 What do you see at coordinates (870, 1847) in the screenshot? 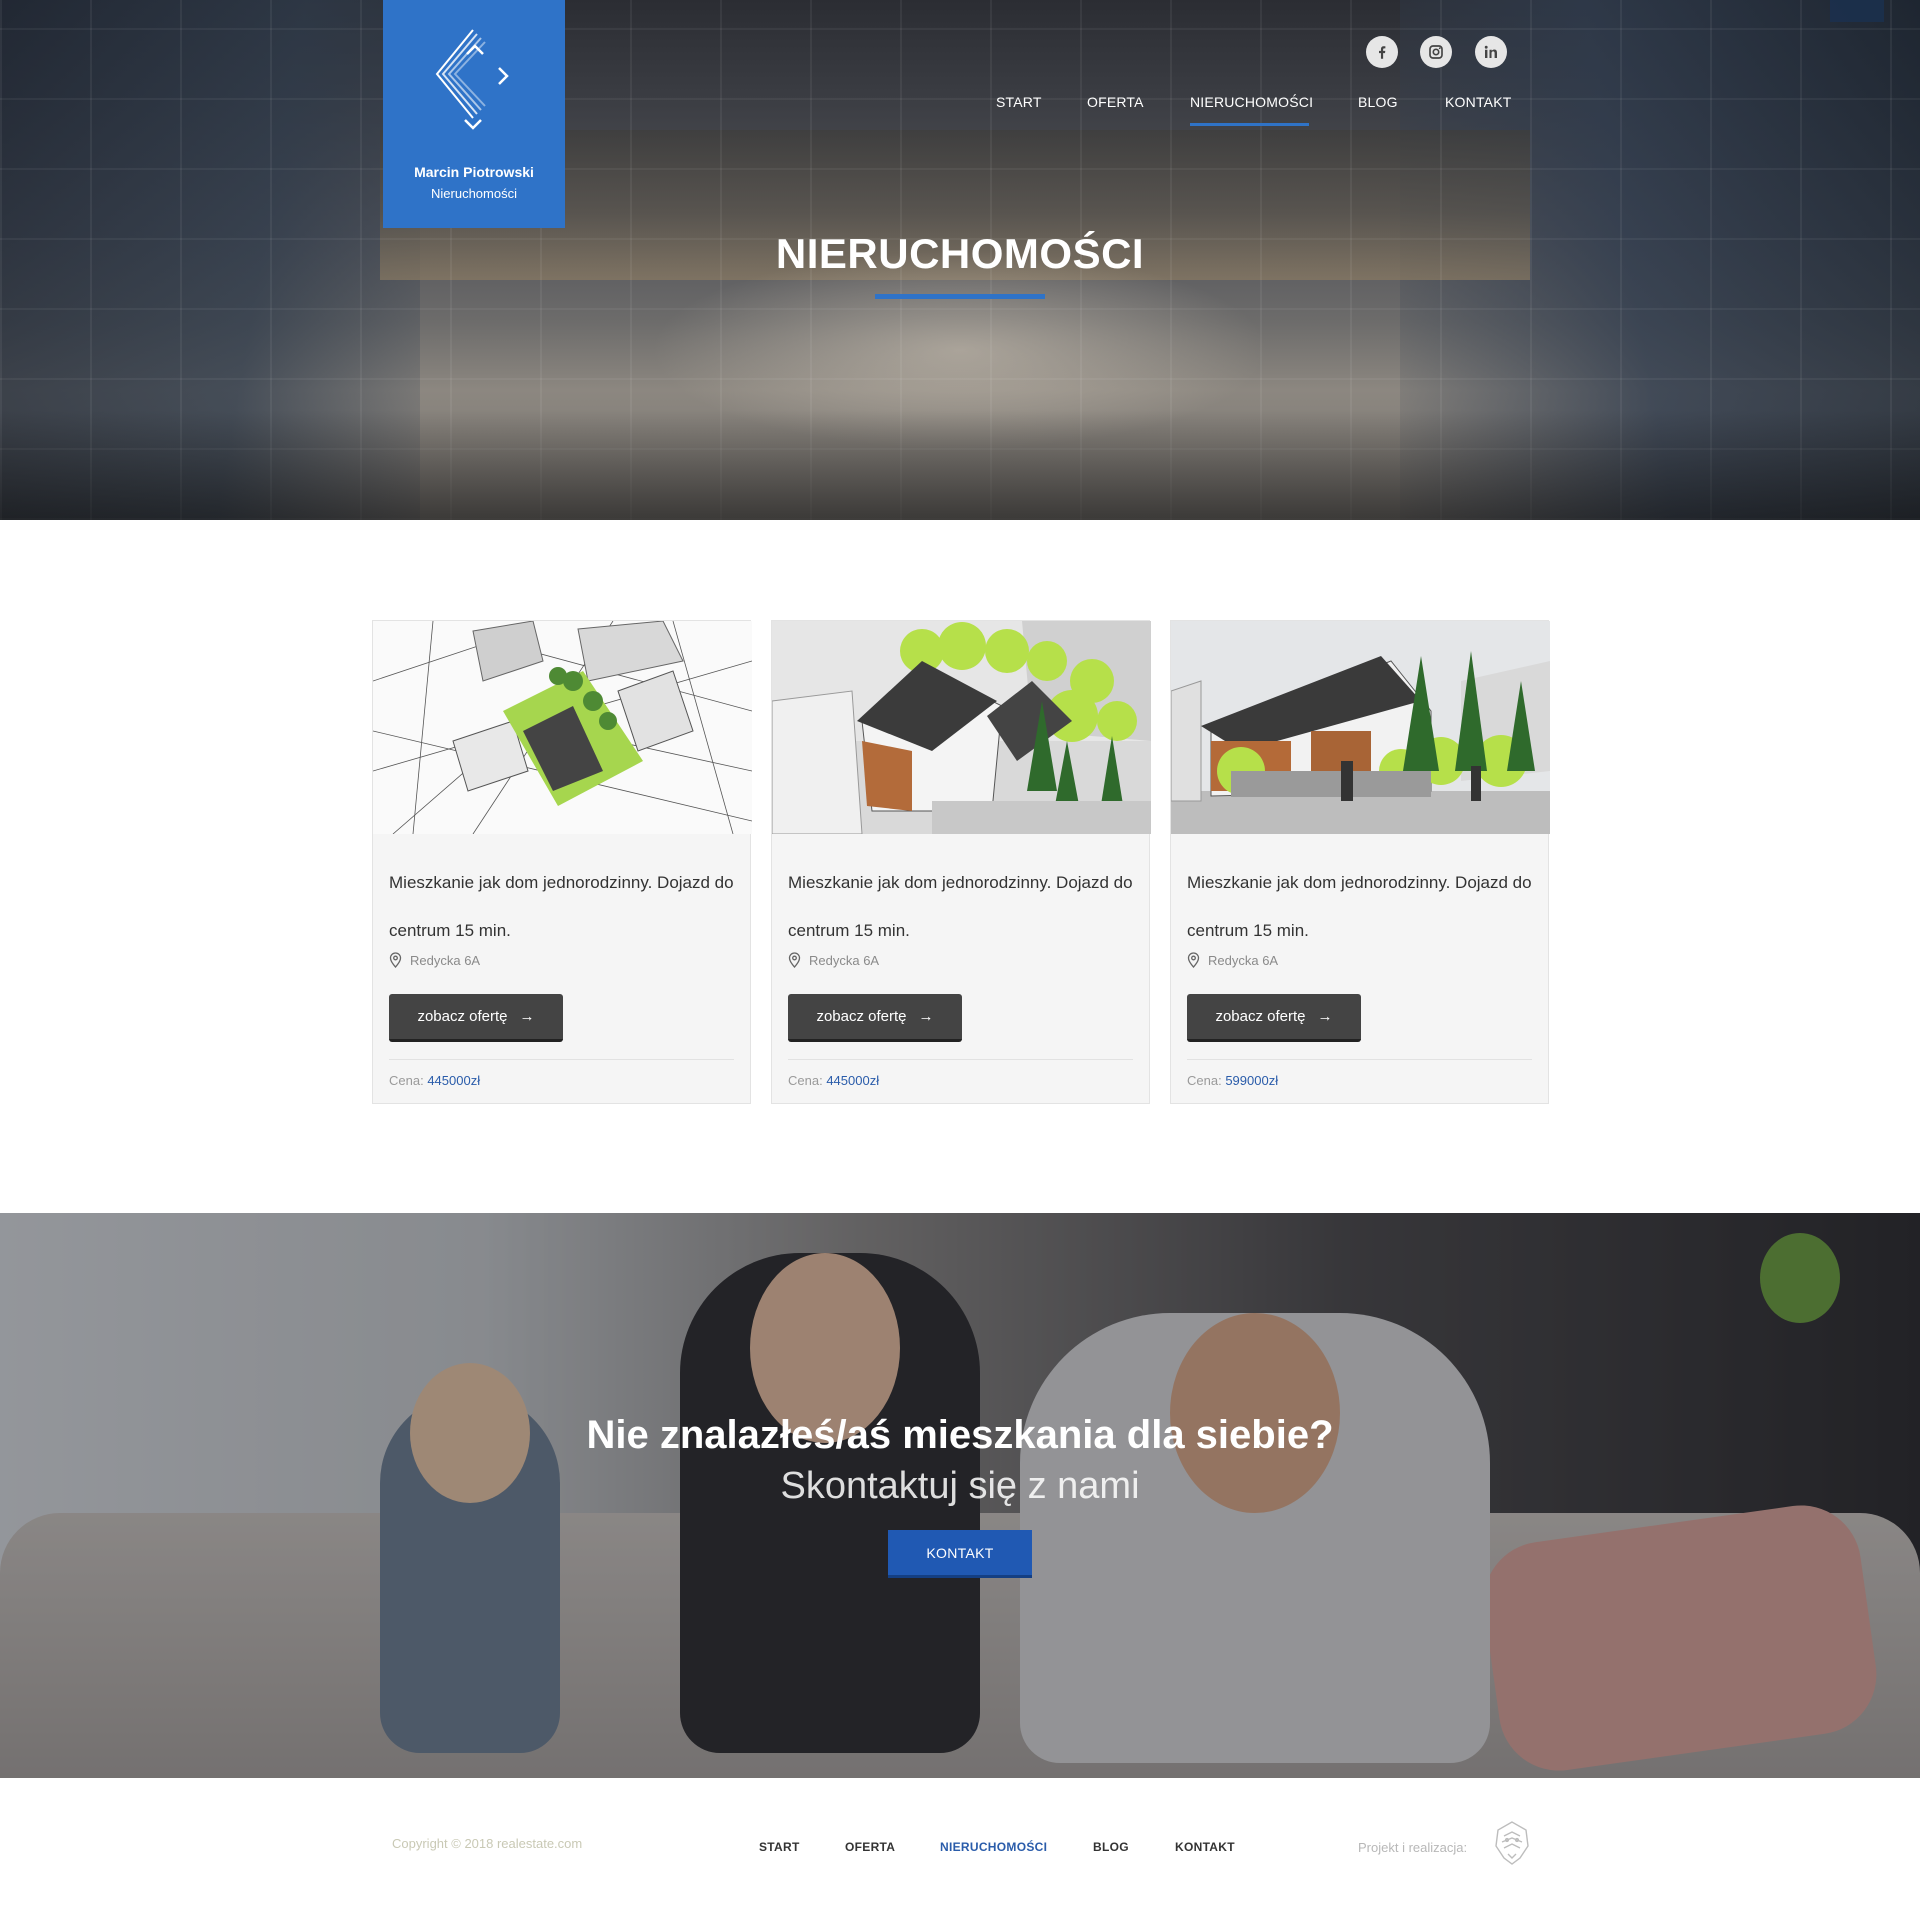
I see `footer-nav-oferta: OFERTA` at bounding box center [870, 1847].